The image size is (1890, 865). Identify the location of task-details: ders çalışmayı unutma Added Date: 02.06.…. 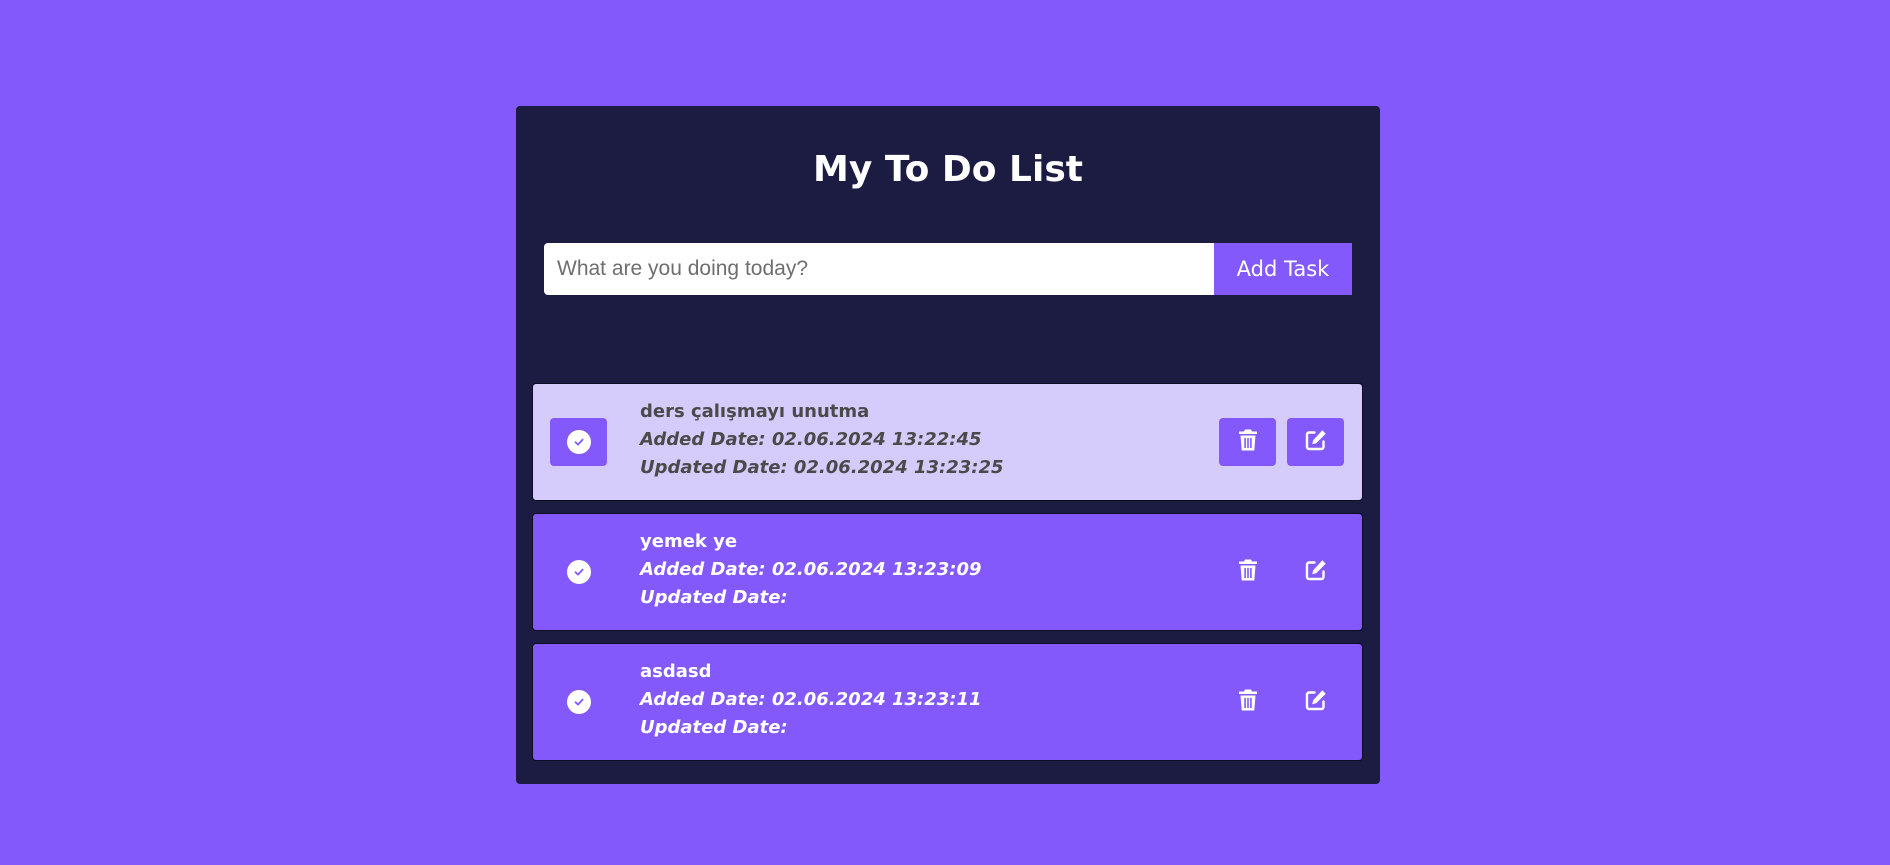
(822, 440).